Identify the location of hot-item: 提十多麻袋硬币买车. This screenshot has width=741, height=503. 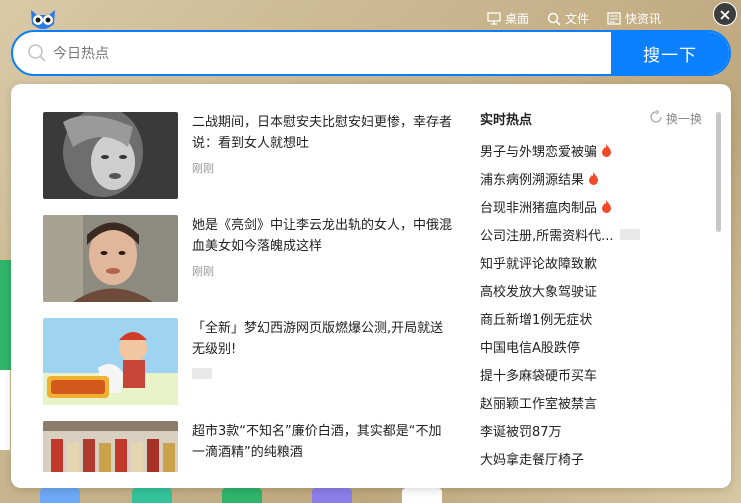
(591, 374).